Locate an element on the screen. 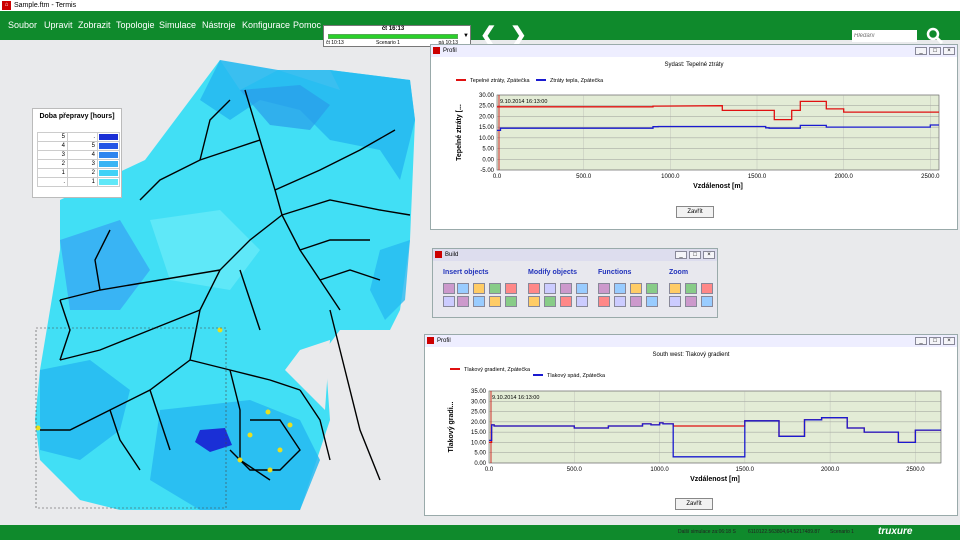 This screenshot has width=960, height=540. y-tick-label: 0.00 is located at coordinates (488, 160).